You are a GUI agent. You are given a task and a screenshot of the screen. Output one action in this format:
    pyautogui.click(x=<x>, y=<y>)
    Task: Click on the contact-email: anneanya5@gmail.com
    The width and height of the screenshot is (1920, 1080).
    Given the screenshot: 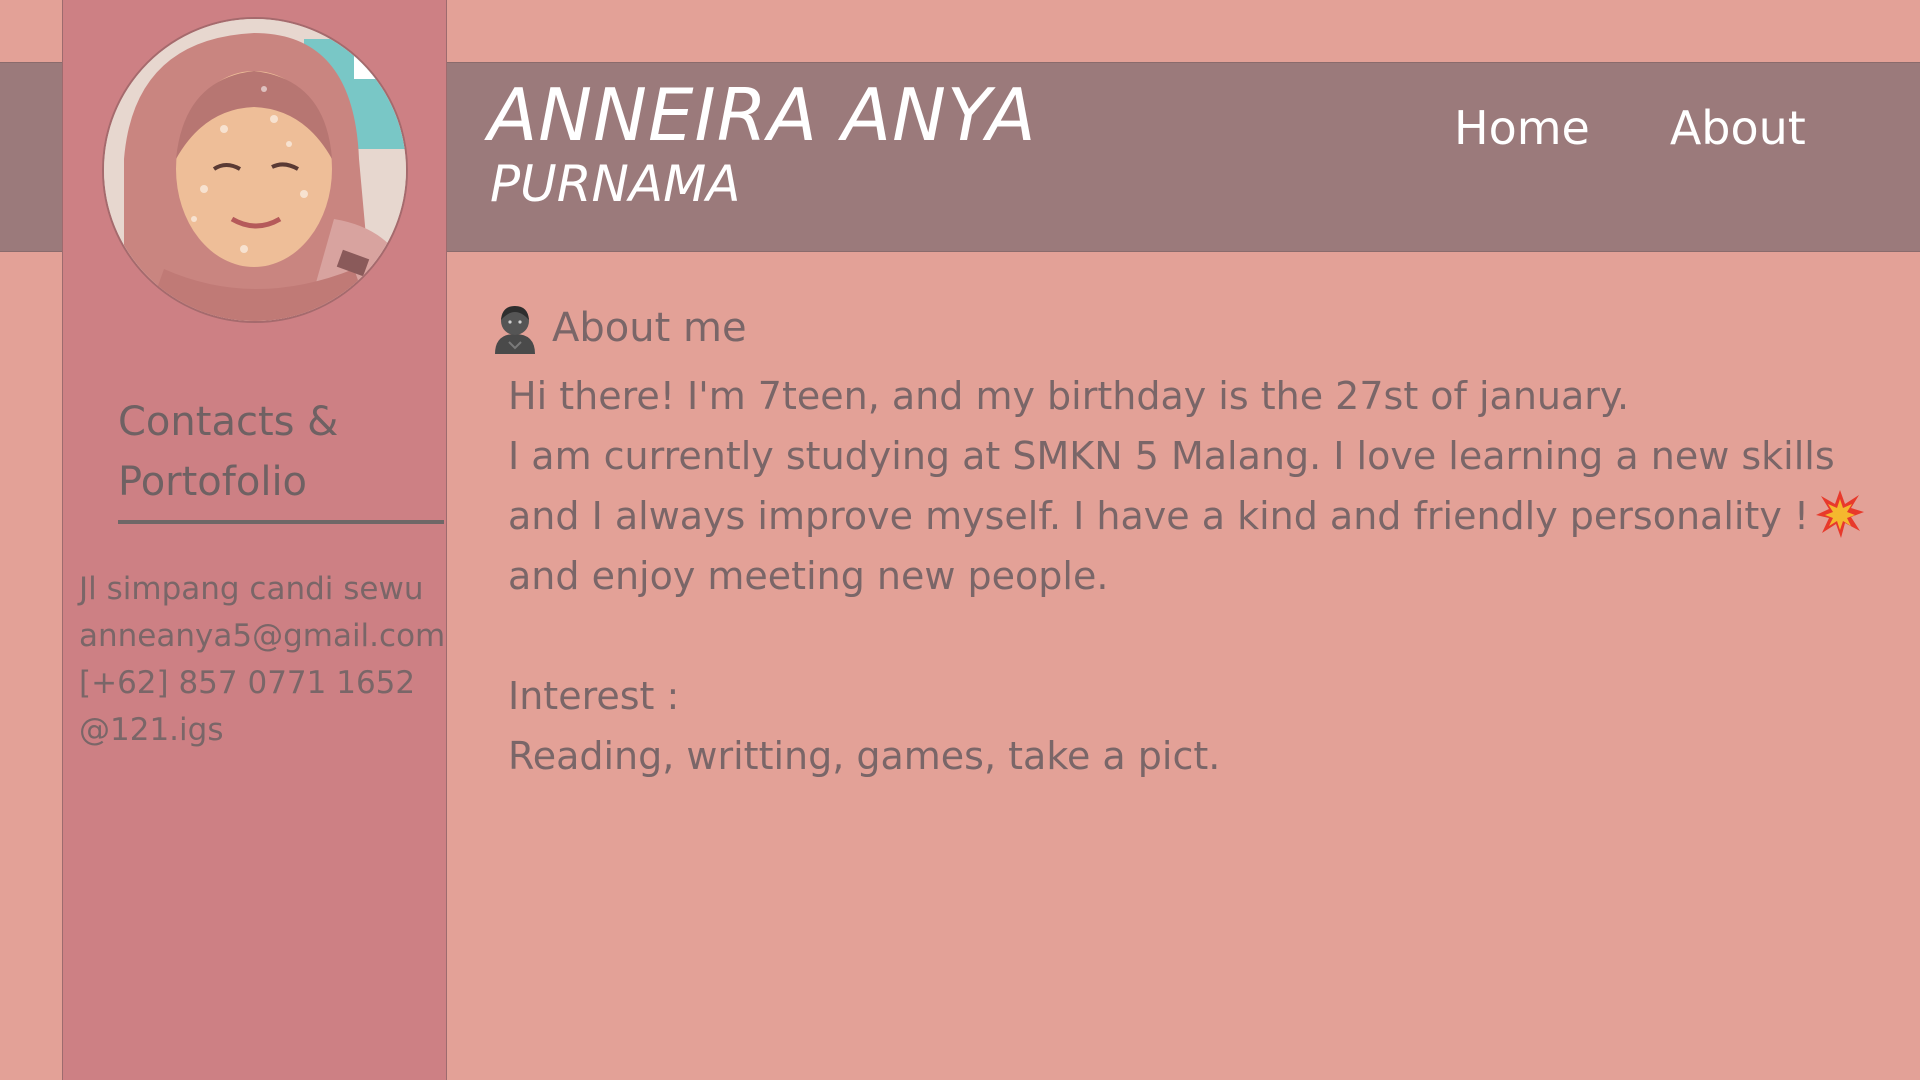 What is the action you would take?
    pyautogui.click(x=262, y=636)
    